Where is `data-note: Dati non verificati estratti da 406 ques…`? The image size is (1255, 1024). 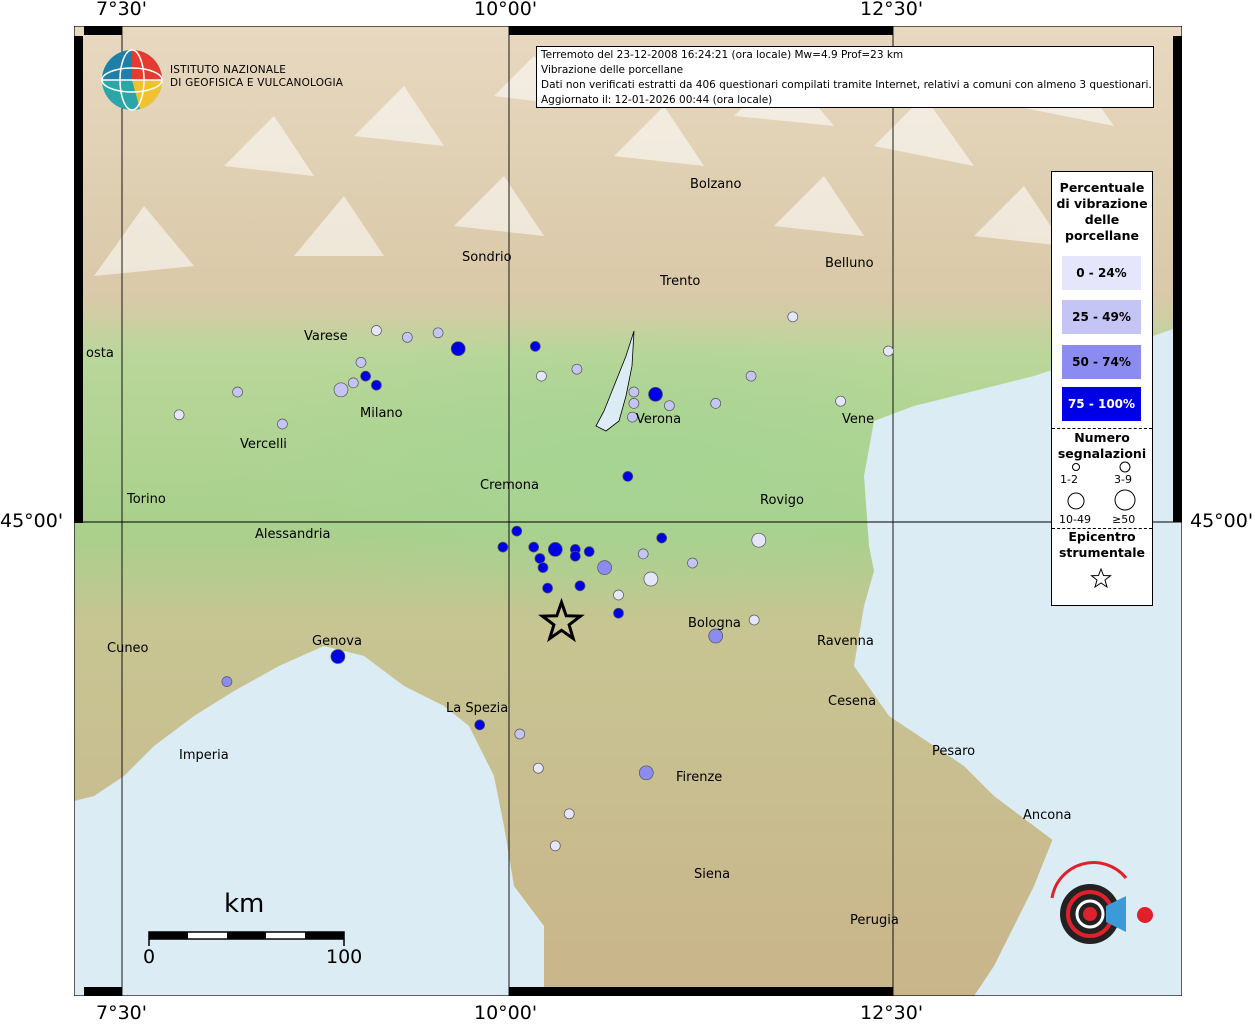
data-note: Dati non verificati estratti da 406 ques… is located at coordinates (846, 85).